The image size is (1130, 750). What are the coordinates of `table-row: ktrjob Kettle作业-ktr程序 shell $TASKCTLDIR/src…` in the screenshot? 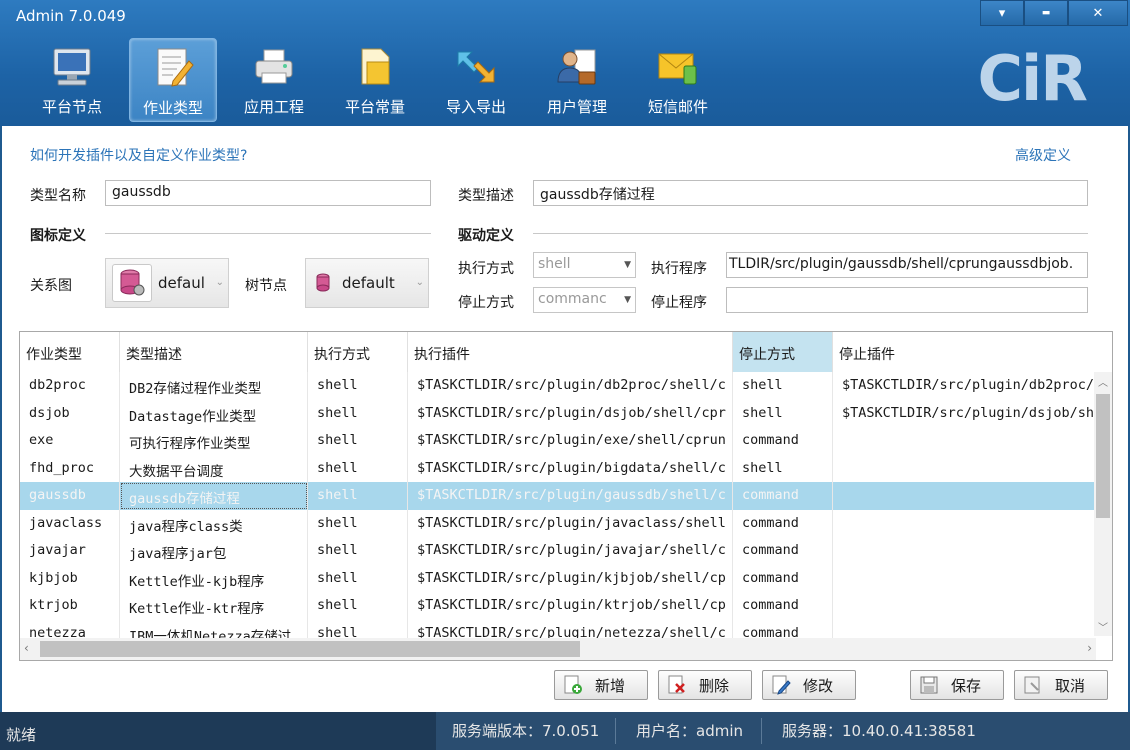 It's located at (558, 606).